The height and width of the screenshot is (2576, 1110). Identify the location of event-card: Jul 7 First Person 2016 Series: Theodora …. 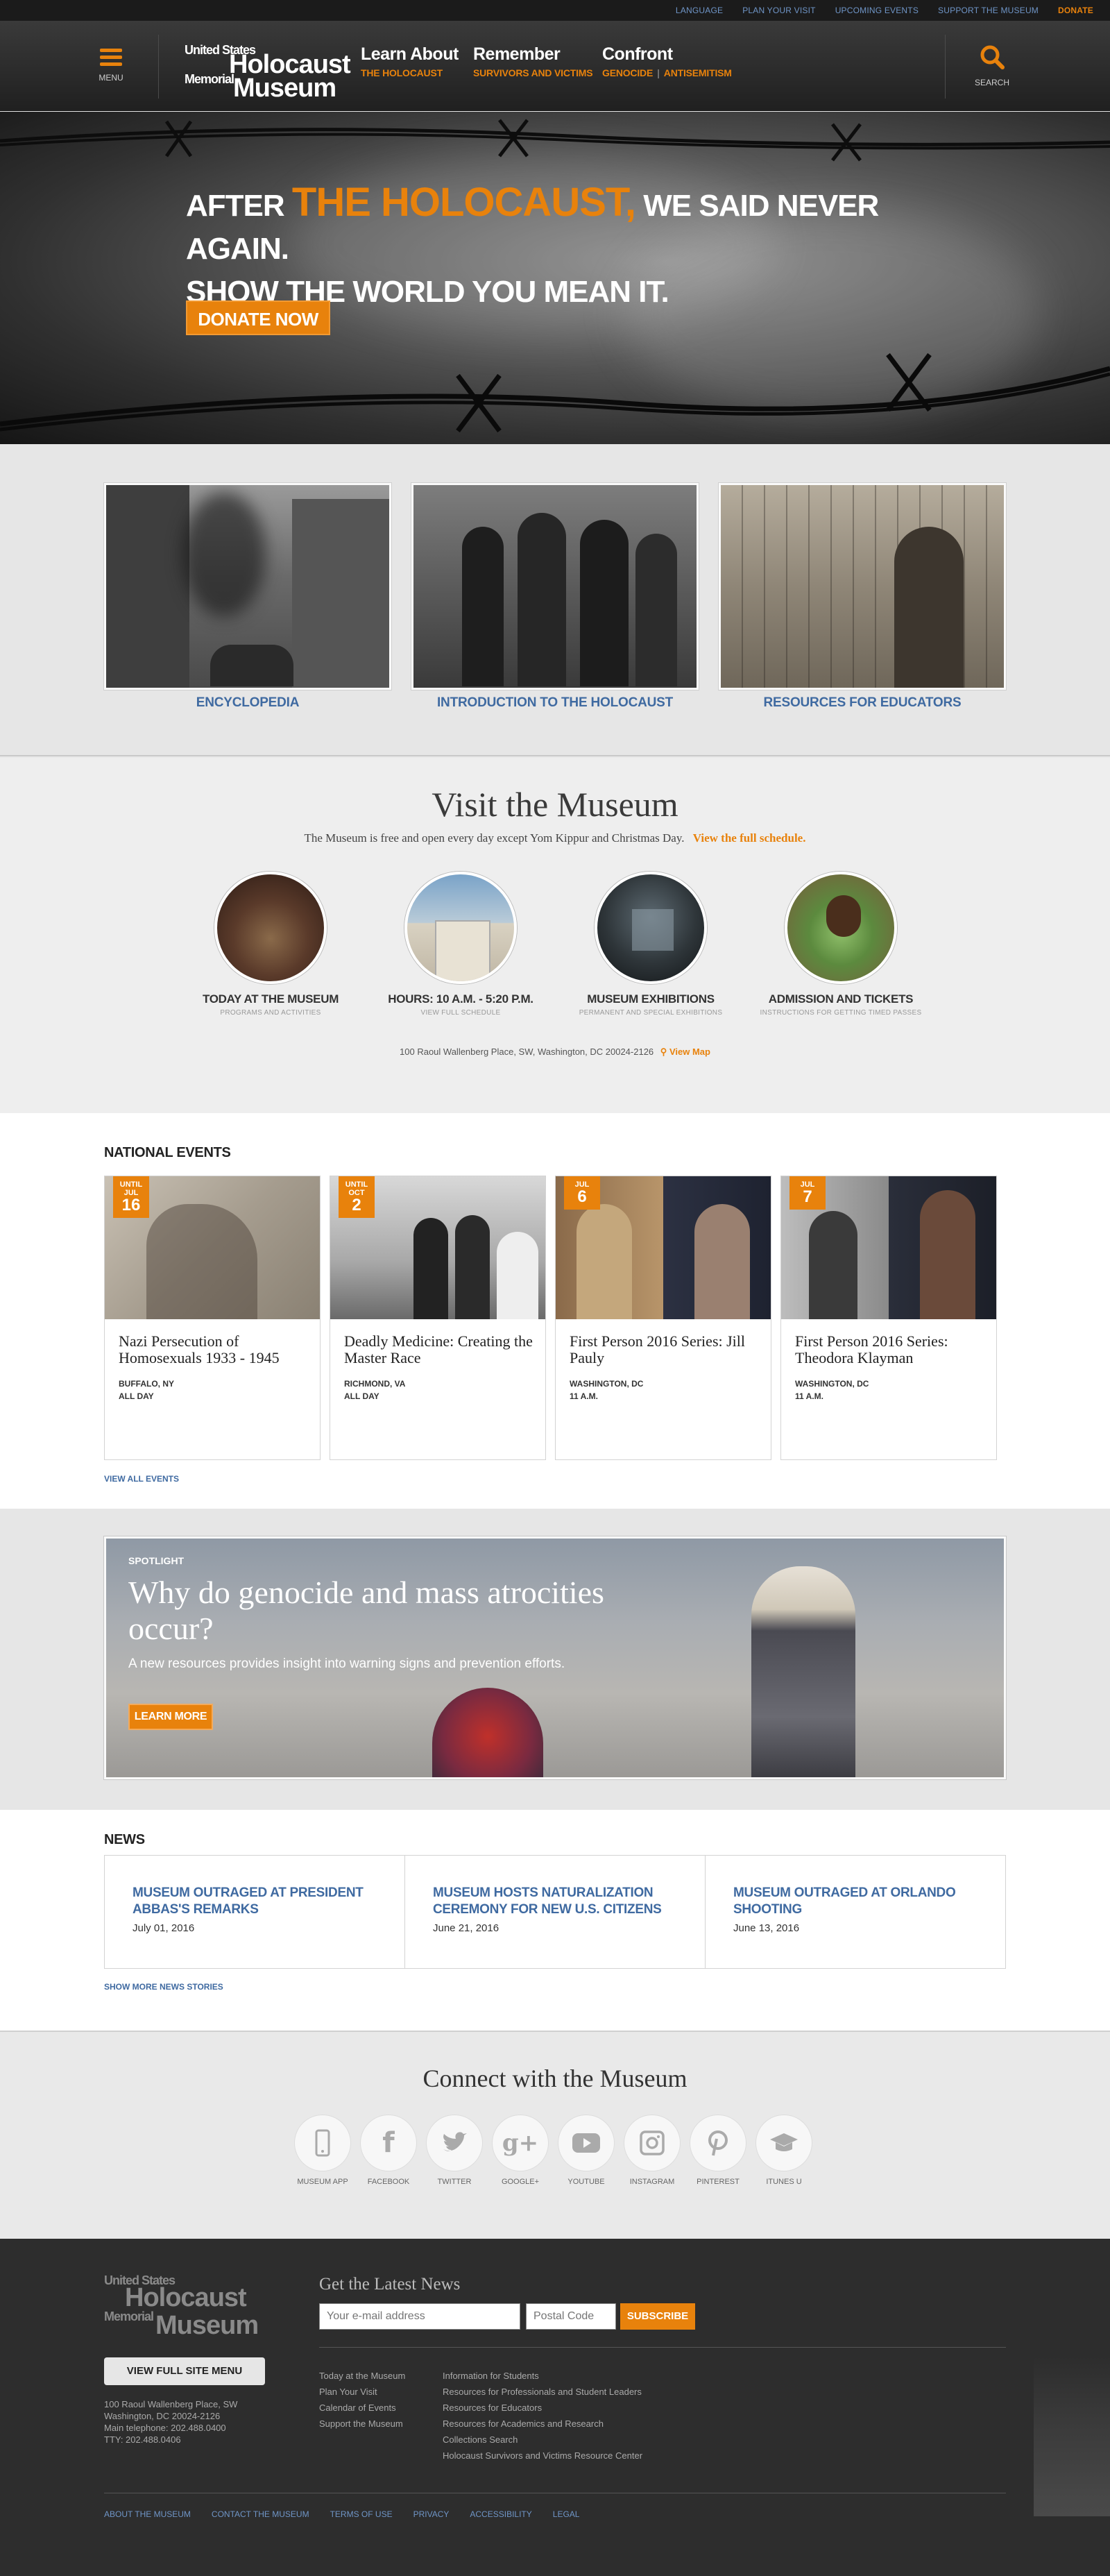
(888, 1318).